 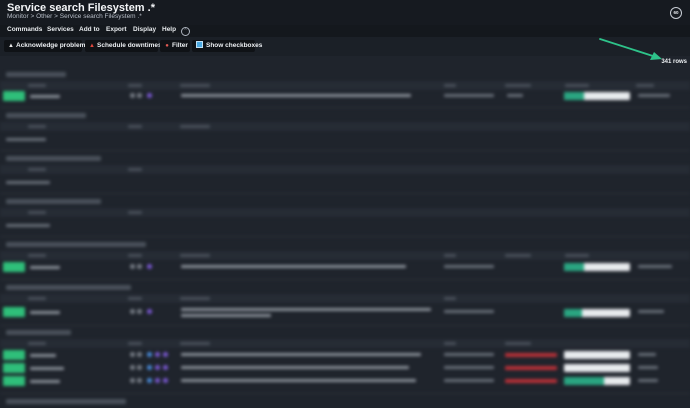 I want to click on menu-display: Display, so click(x=144, y=29).